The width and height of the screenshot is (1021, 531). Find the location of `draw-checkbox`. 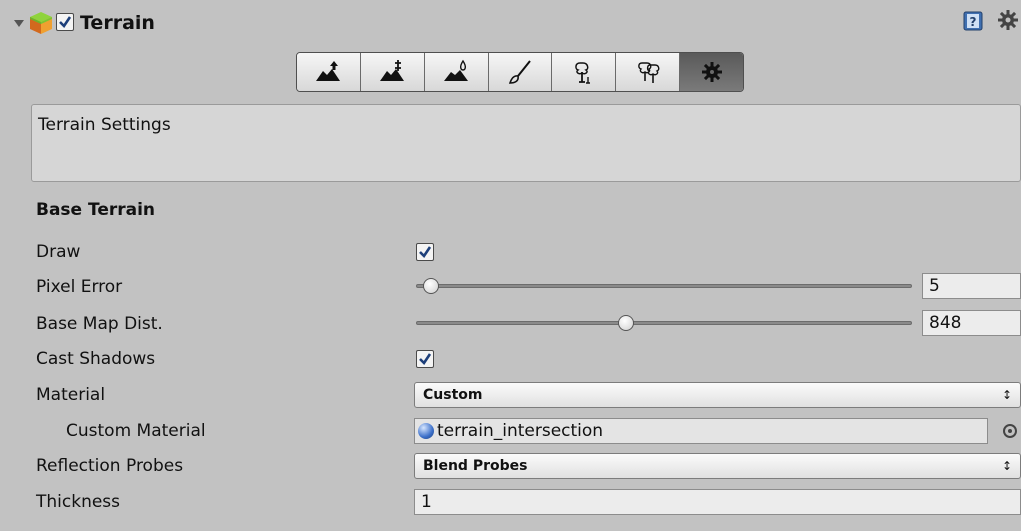

draw-checkbox is located at coordinates (425, 252).